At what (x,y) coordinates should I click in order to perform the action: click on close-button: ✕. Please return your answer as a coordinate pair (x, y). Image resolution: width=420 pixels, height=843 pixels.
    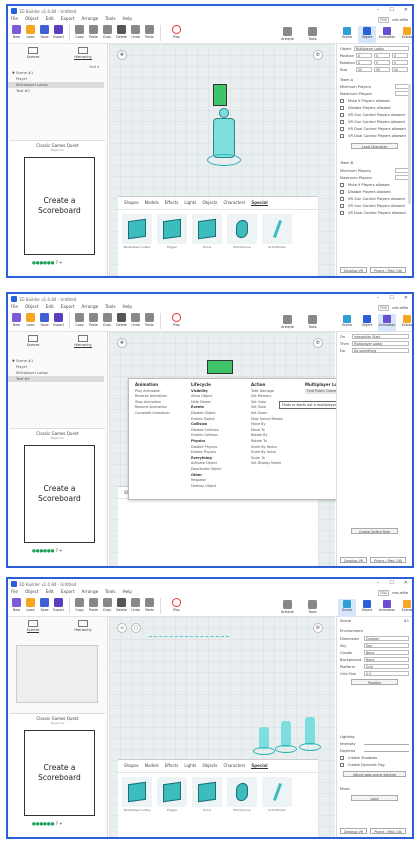
    Looking at the image, I should click on (406, 583).